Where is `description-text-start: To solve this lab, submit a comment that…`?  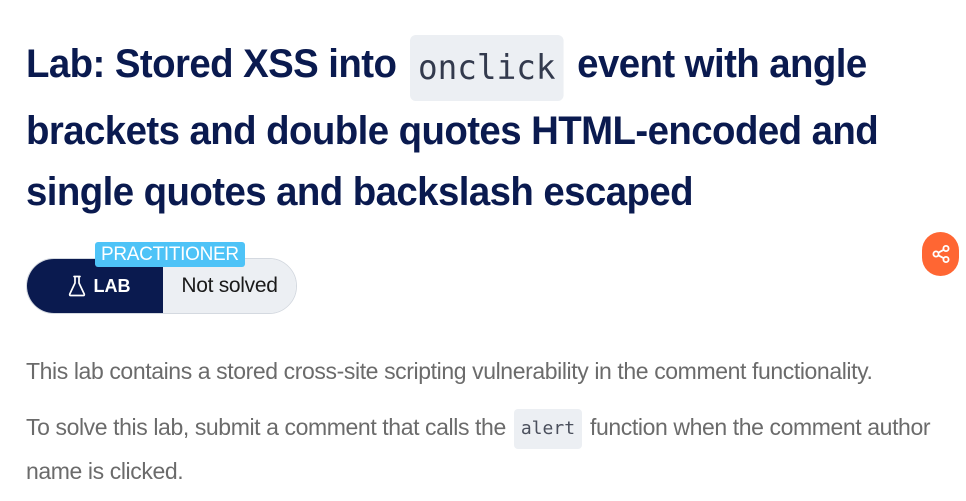 description-text-start: To solve this lab, submit a comment that… is located at coordinates (266, 427).